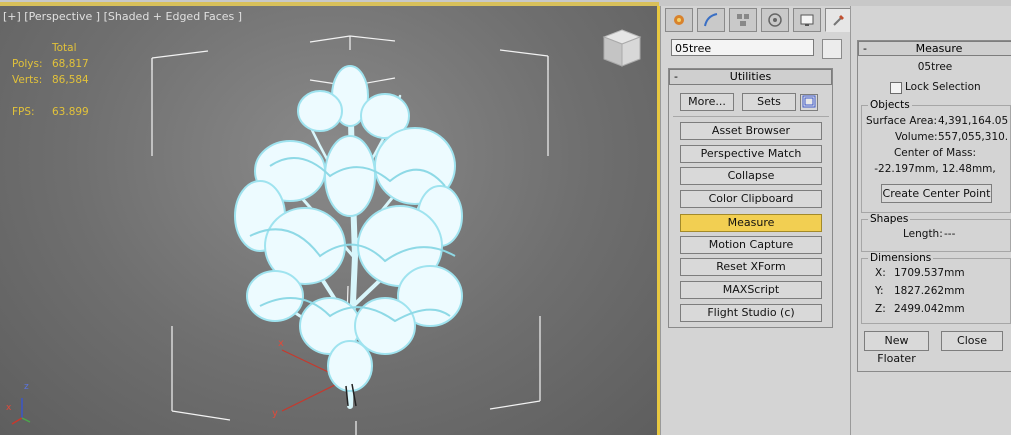 The height and width of the screenshot is (435, 1011). What do you see at coordinates (939, 48) in the screenshot?
I see `measure-title: Measure` at bounding box center [939, 48].